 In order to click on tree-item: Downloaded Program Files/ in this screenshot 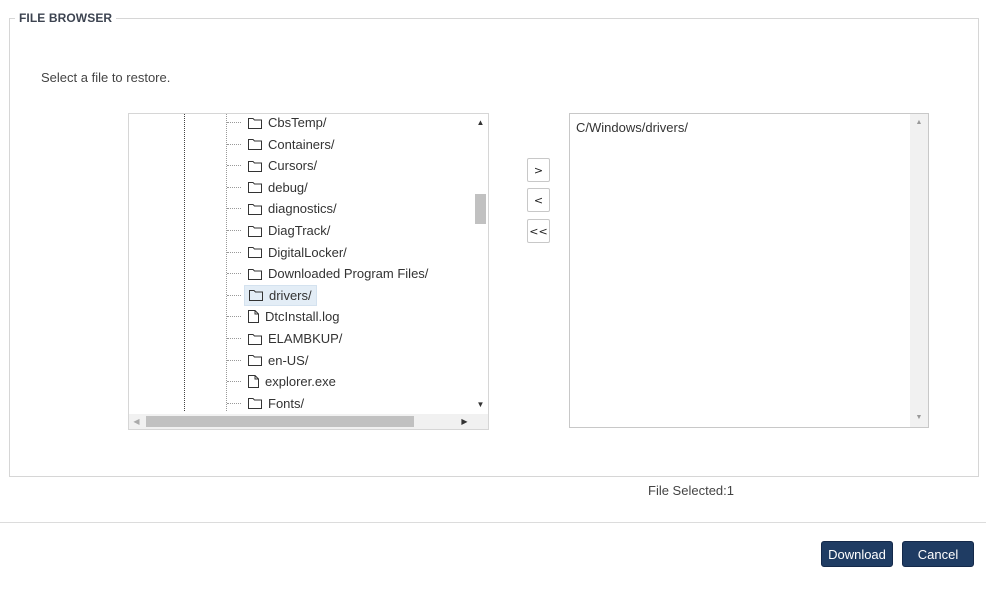, I will do `click(301, 273)`.